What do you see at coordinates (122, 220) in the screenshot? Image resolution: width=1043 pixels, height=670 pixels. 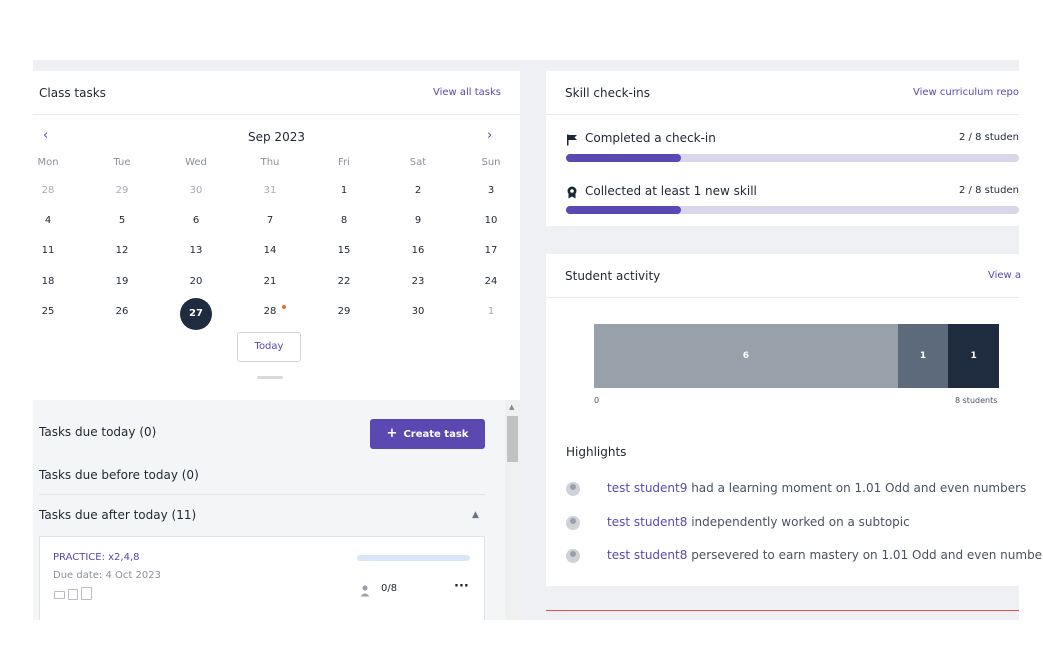 I see `calendar-day: 5` at bounding box center [122, 220].